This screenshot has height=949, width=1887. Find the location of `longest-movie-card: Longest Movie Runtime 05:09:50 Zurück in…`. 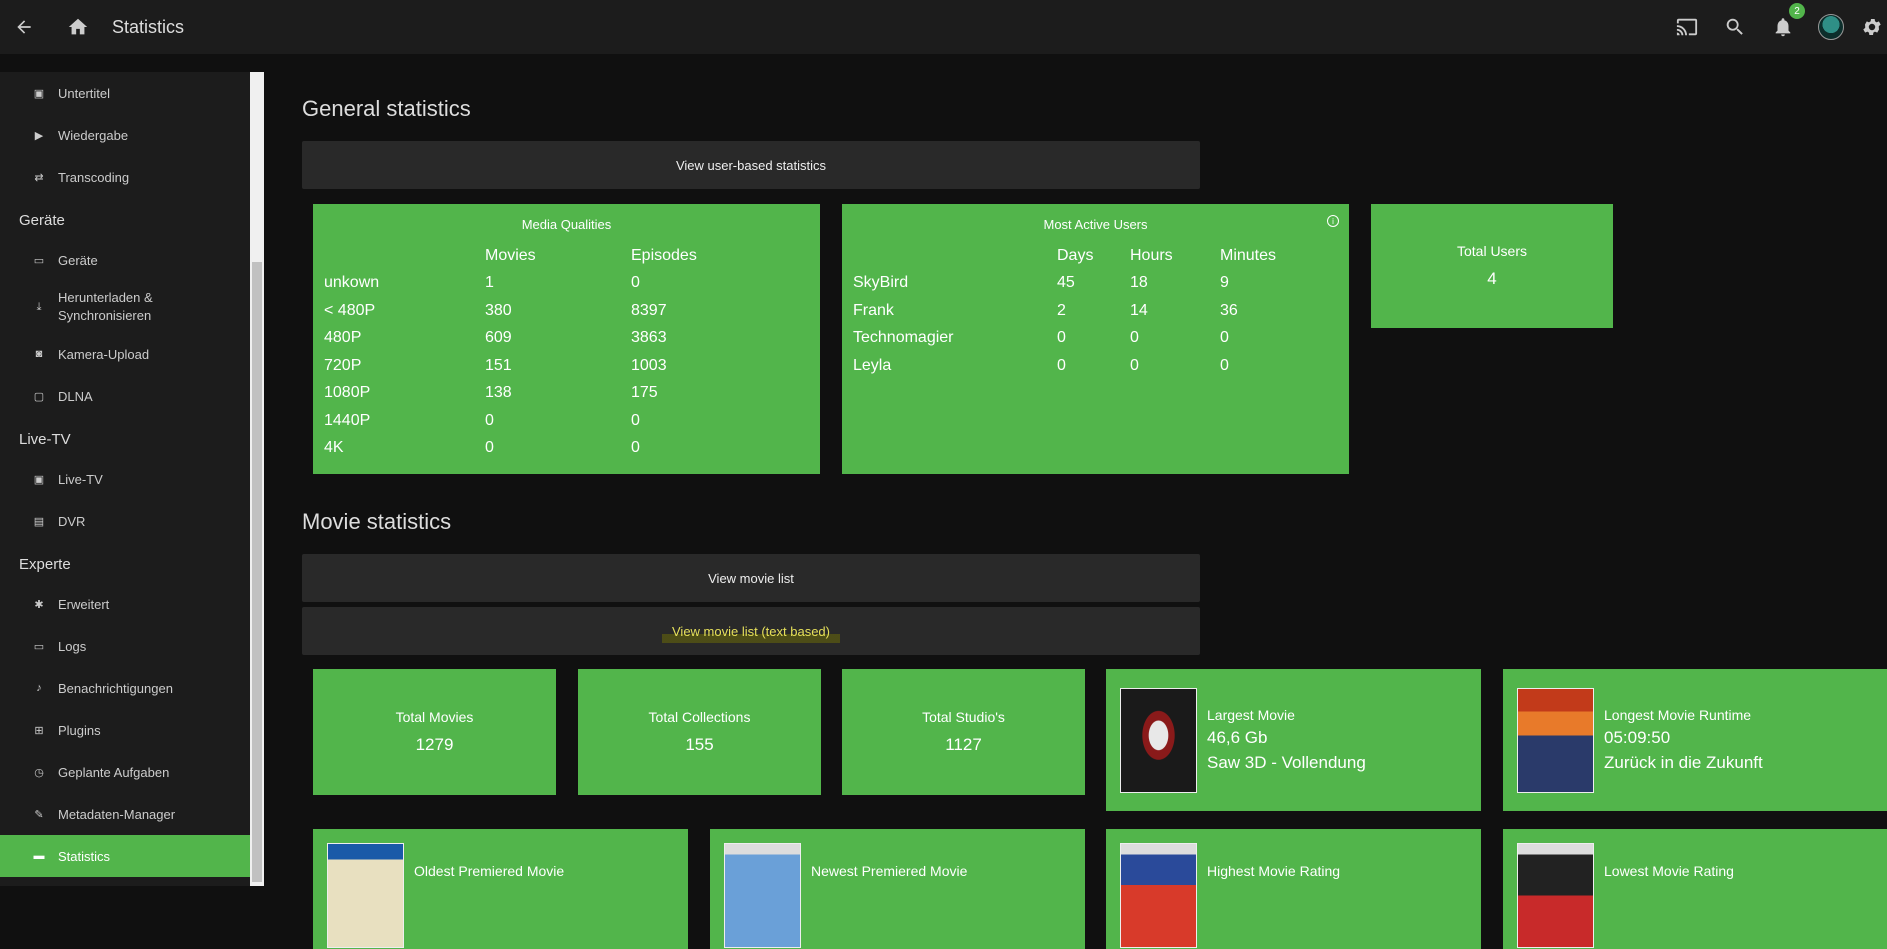

longest-movie-card: Longest Movie Runtime 05:09:50 Zurück in… is located at coordinates (1695, 740).